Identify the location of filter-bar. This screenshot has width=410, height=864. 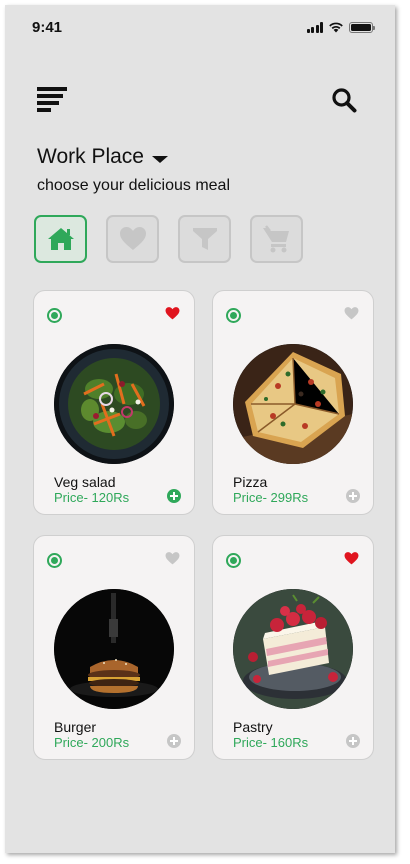
(168, 239).